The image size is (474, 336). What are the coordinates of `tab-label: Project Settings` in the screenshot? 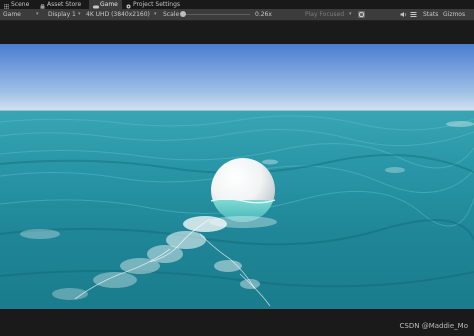 It's located at (157, 4).